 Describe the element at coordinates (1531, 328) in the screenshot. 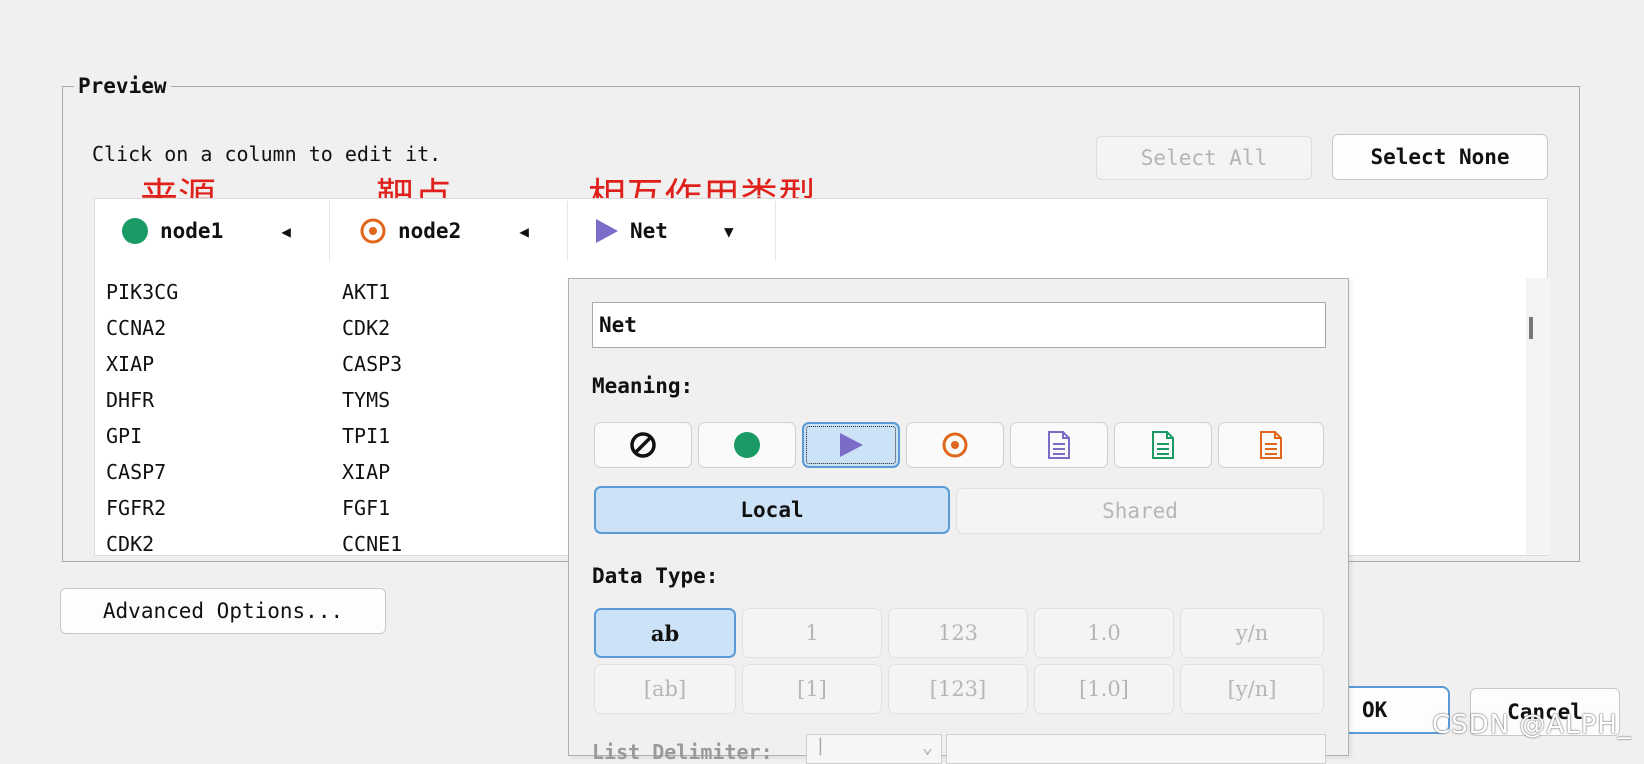

I see `scrollbar-thumb` at that location.